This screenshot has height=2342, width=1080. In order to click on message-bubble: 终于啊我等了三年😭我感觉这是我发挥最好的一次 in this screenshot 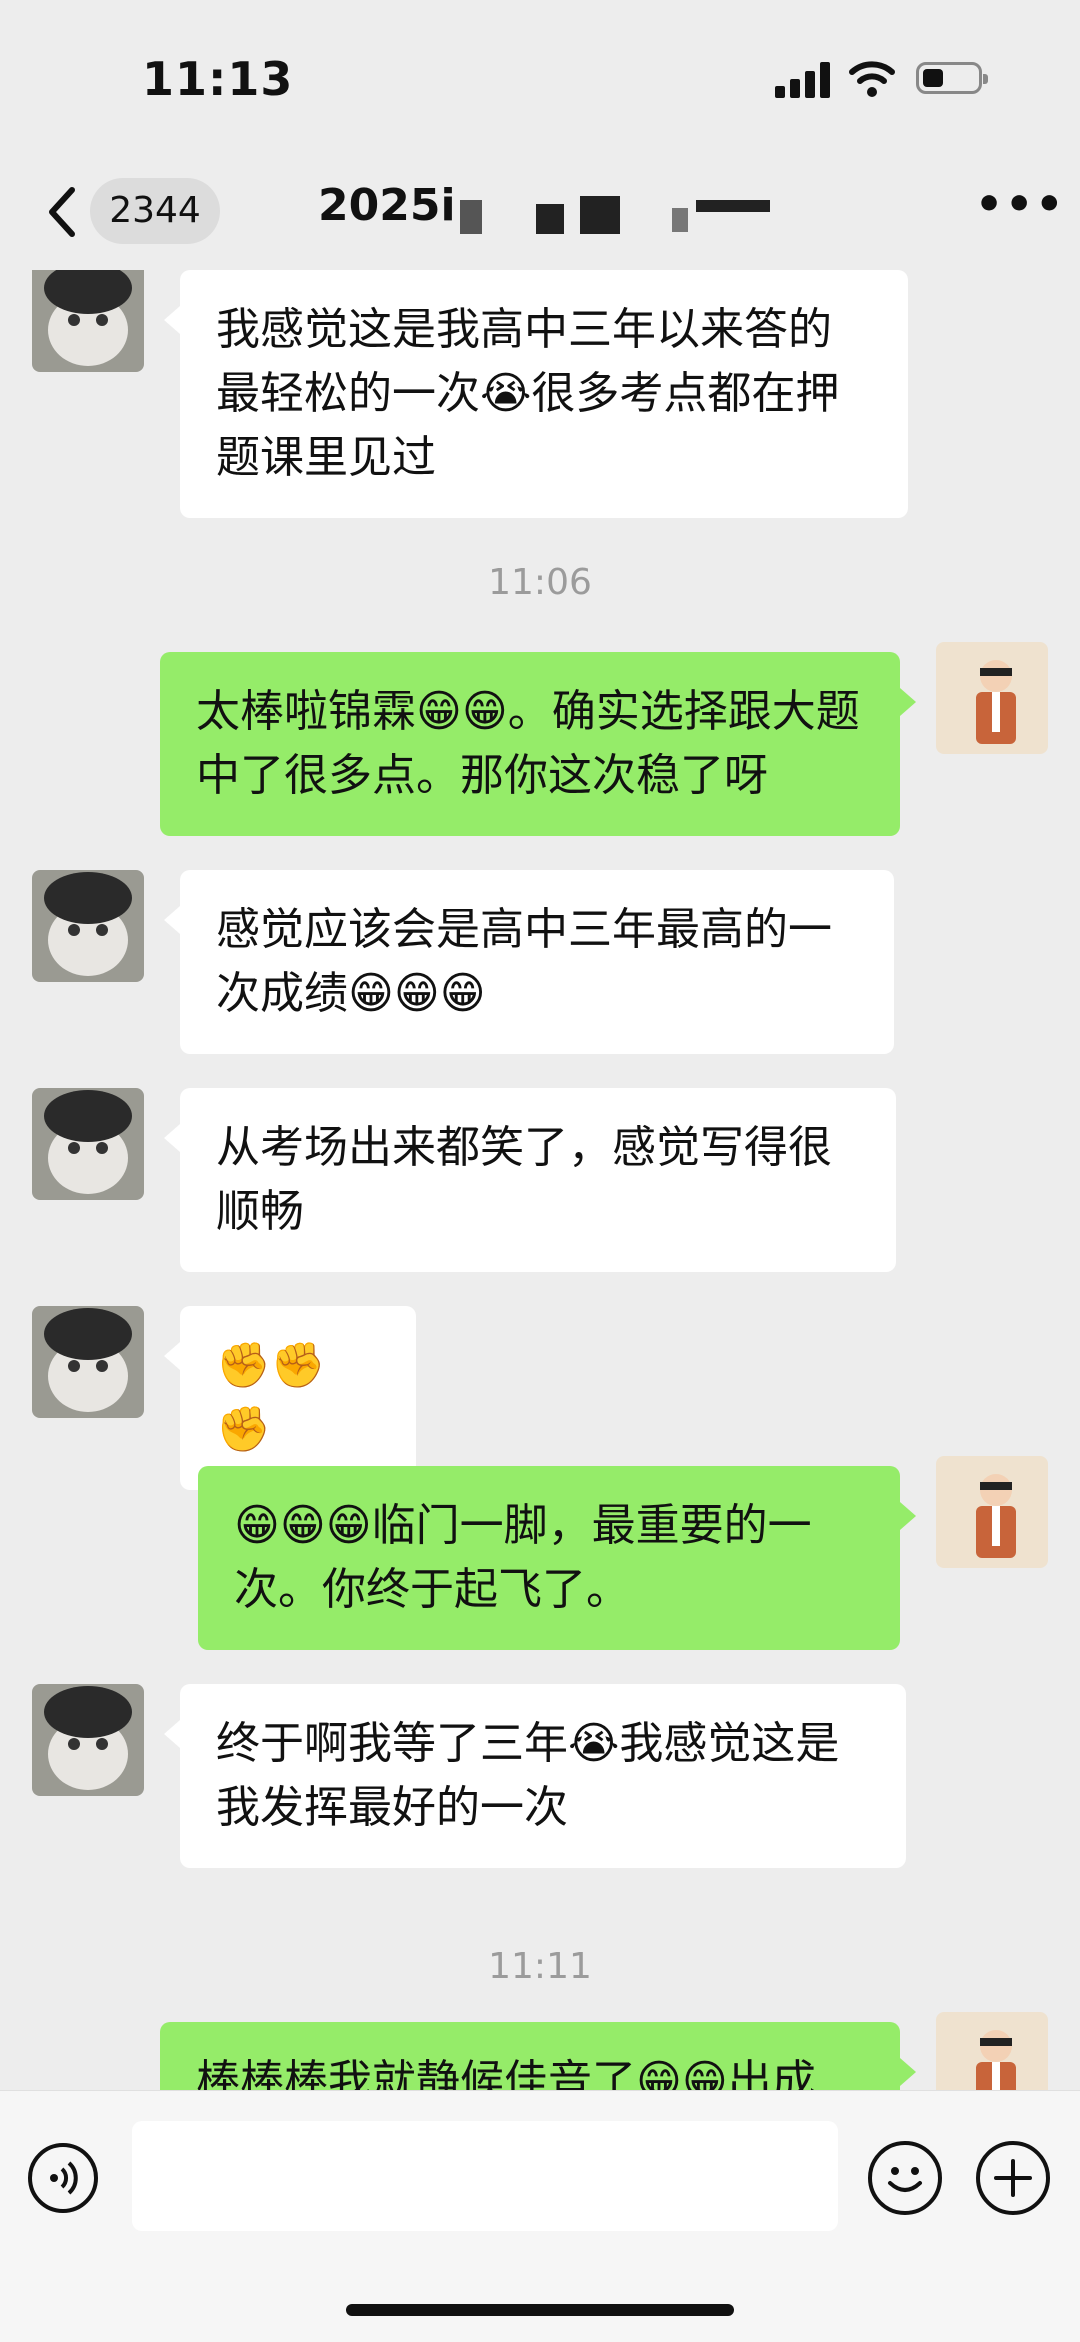, I will do `click(535, 1776)`.